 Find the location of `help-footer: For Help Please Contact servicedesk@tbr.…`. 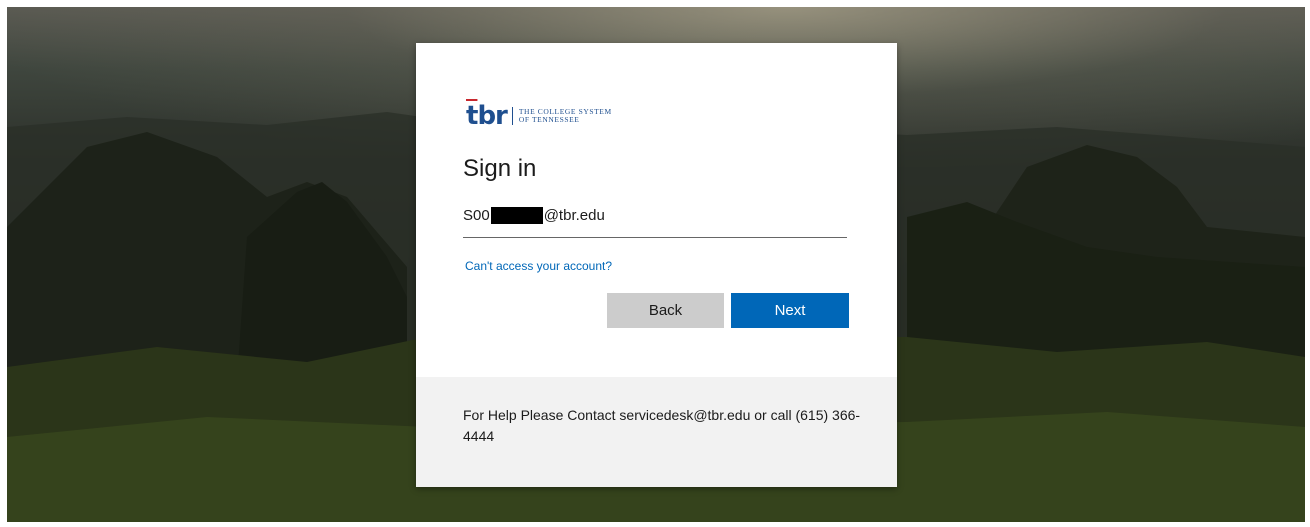

help-footer: For Help Please Contact servicedesk@tbr.… is located at coordinates (656, 432).